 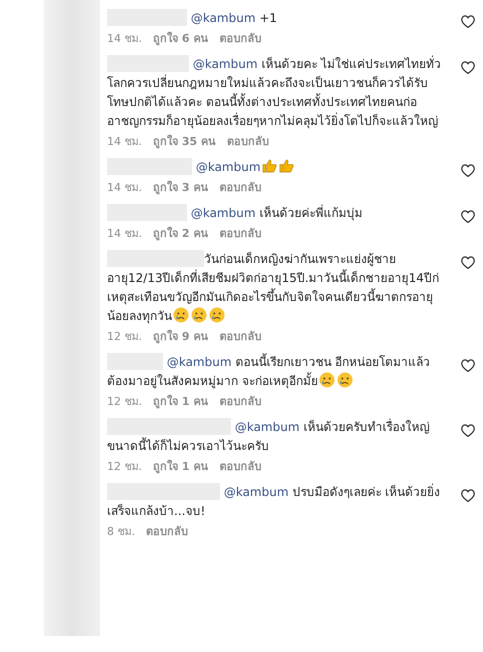 What do you see at coordinates (180, 234) in the screenshot?
I see `likes-count: ถูกใจ 2 คน` at bounding box center [180, 234].